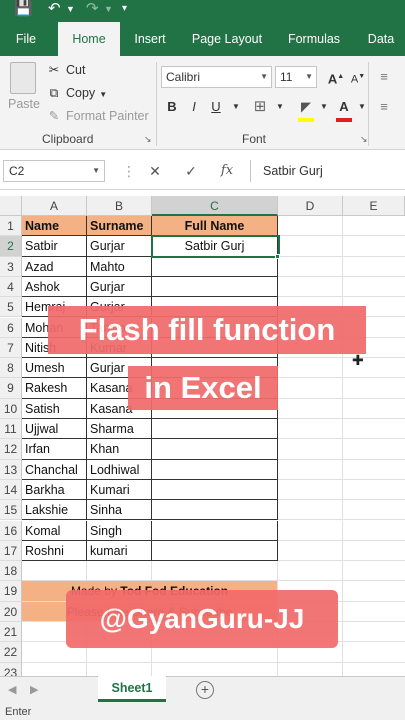 The height and width of the screenshot is (720, 405). What do you see at coordinates (11, 611) in the screenshot?
I see `row-header: 20` at bounding box center [11, 611].